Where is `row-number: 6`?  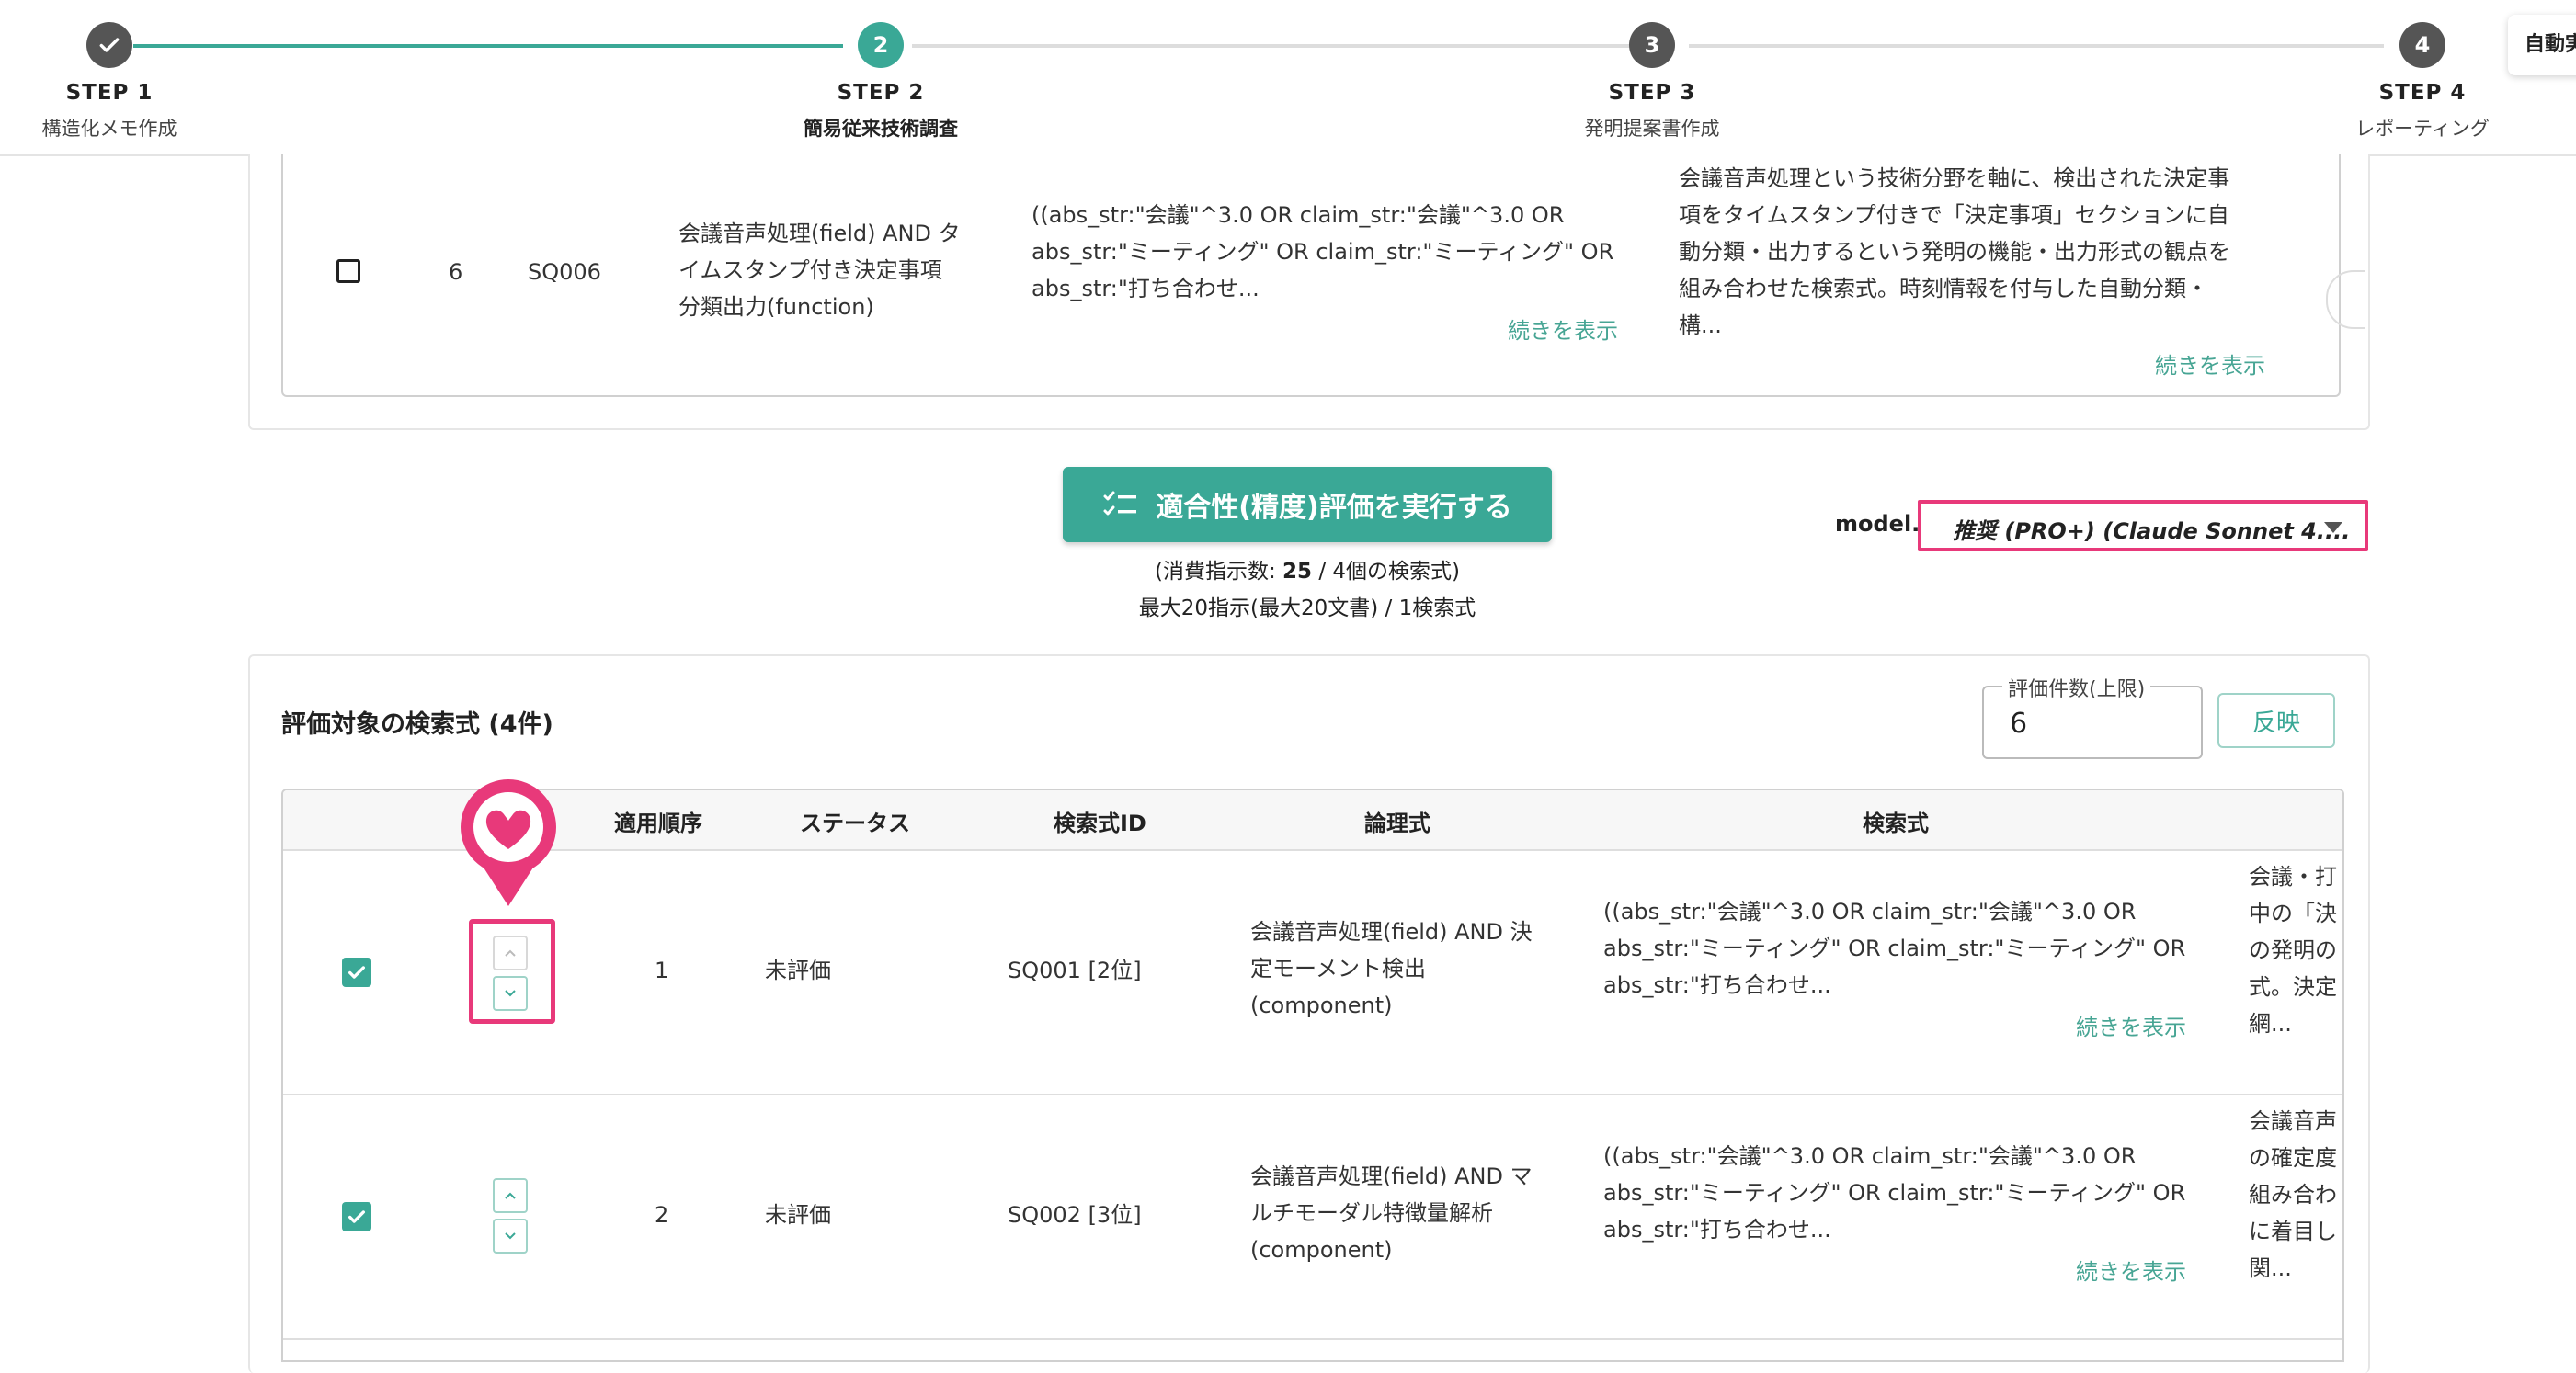
row-number: 6 is located at coordinates (456, 272).